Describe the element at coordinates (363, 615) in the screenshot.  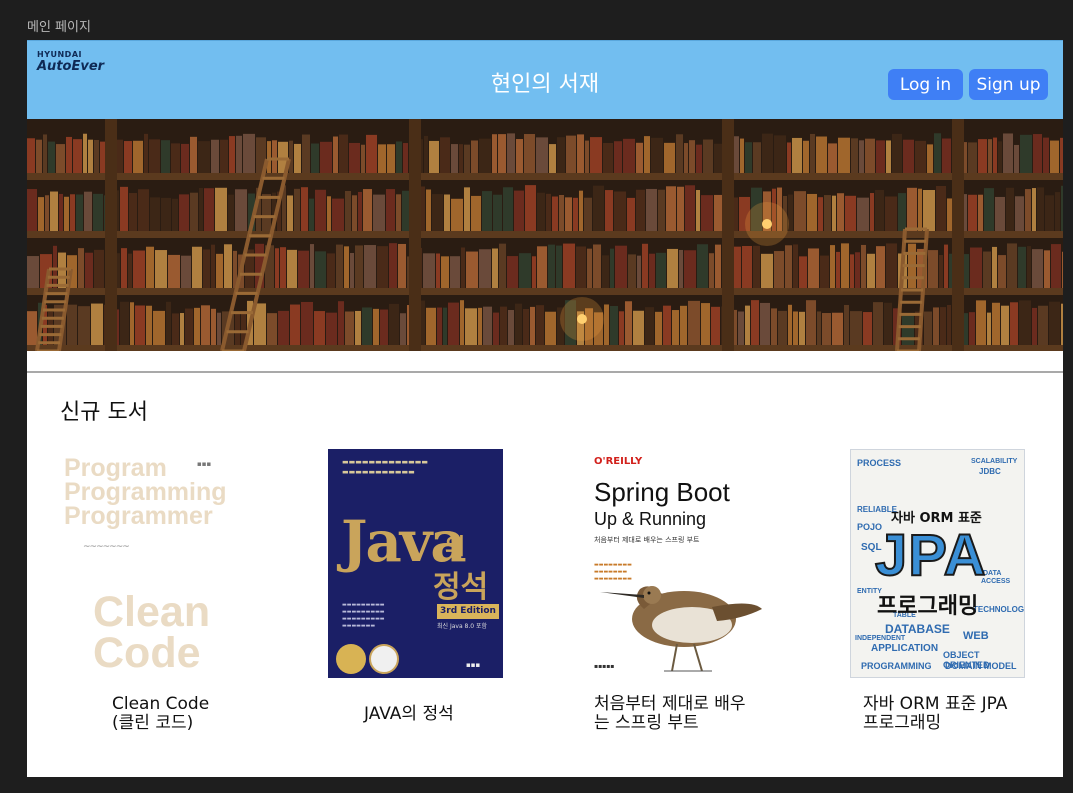
I see `cover-description: ▬▬▬▬▬▬▬▬▬ ▬▬▬▬▬▬▬▬▬ ▬▬▬▬▬▬▬▬▬ ▬▬▬▬▬▬▬` at that location.